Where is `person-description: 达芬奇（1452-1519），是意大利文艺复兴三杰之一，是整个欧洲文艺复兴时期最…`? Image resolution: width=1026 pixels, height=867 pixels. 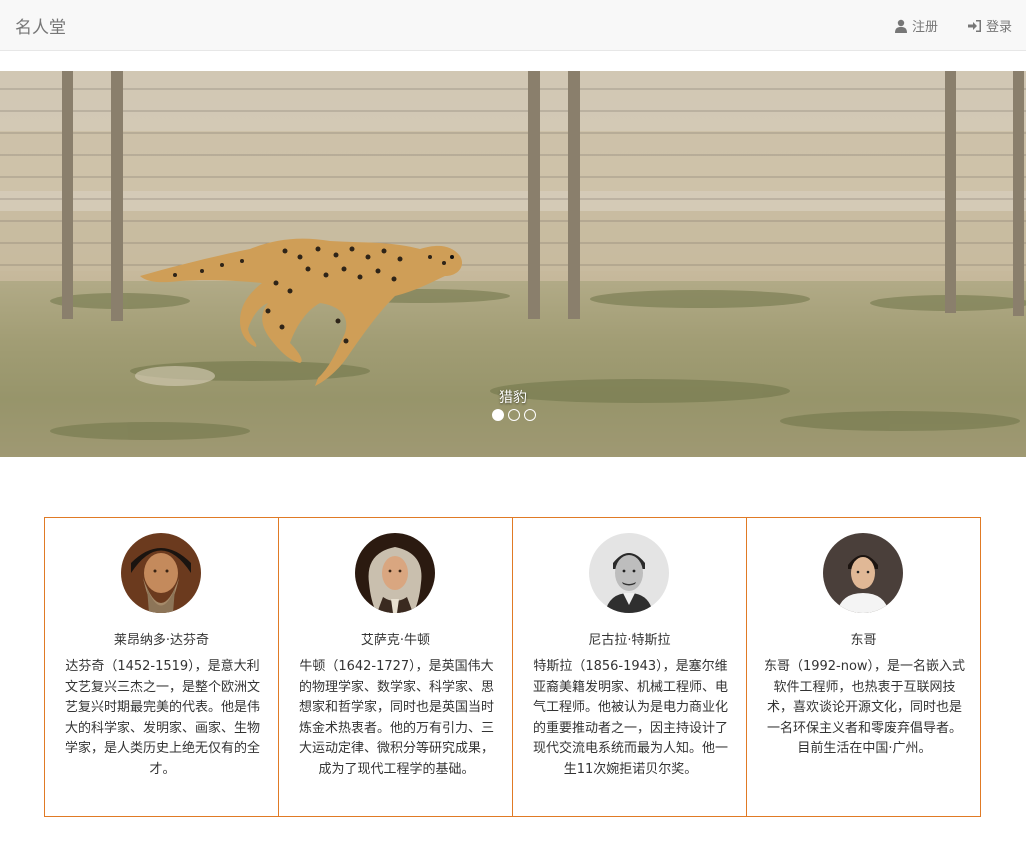 person-description: 达芬奇（1452-1519），是意大利文艺复兴三杰之一，是整个欧洲文艺复兴时期最… is located at coordinates (162, 718).